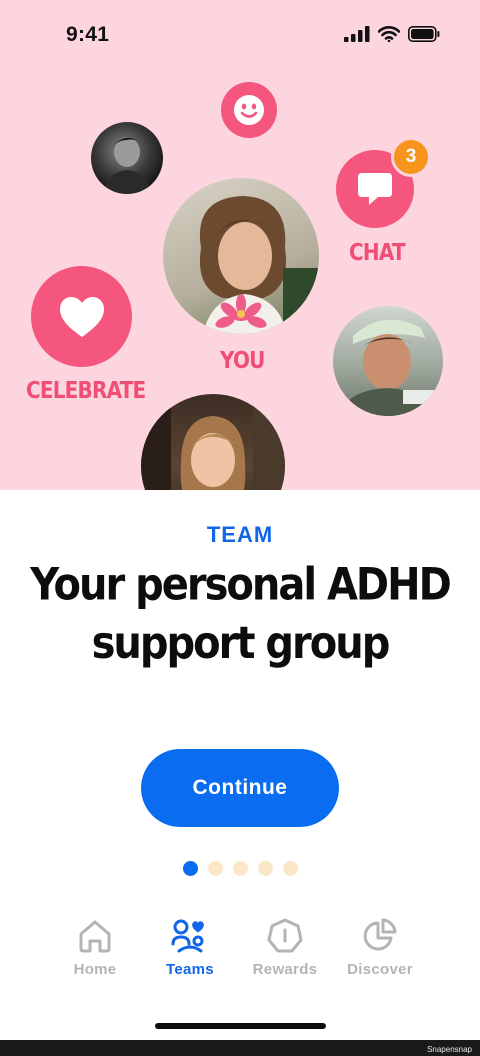 The image size is (480, 1056). I want to click on status-icons, so click(392, 34).